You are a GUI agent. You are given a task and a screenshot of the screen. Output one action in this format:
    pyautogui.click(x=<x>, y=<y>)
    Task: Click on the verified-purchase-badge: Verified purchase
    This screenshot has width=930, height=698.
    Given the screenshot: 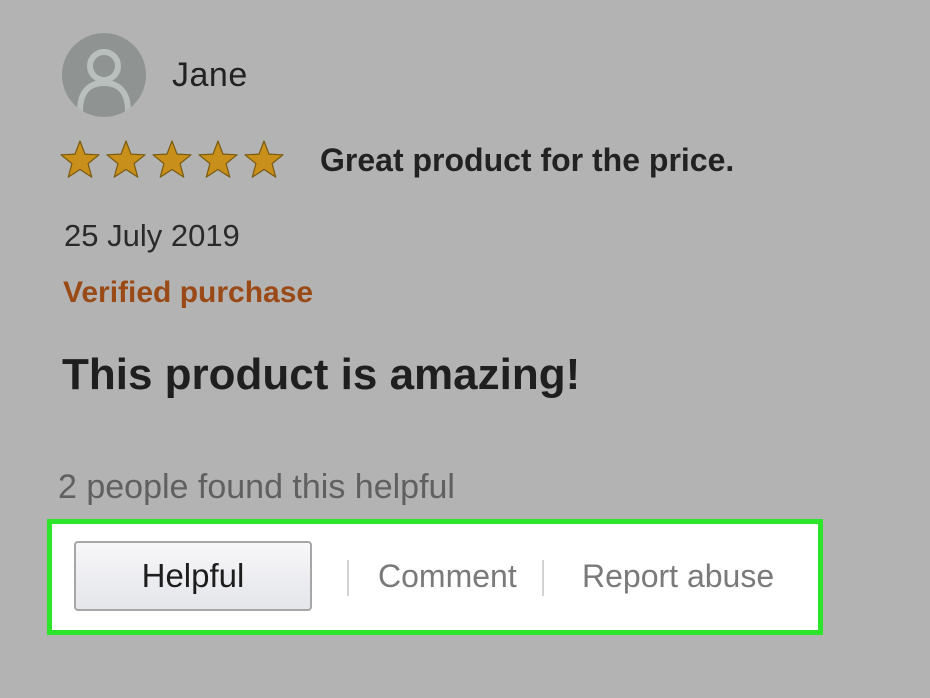 What is the action you would take?
    pyautogui.click(x=188, y=292)
    